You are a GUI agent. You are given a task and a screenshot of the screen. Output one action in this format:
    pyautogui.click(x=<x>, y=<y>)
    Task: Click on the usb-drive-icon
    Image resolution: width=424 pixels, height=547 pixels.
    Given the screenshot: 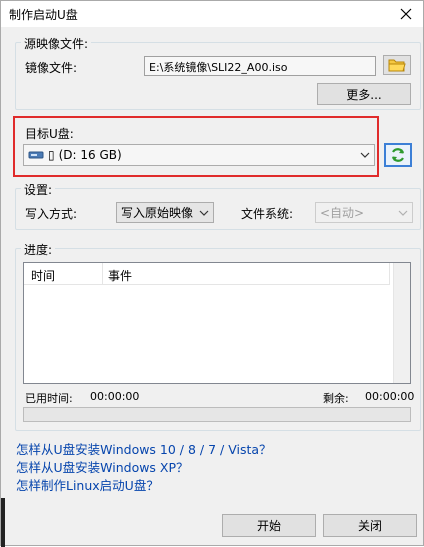 What is the action you would take?
    pyautogui.click(x=36, y=155)
    